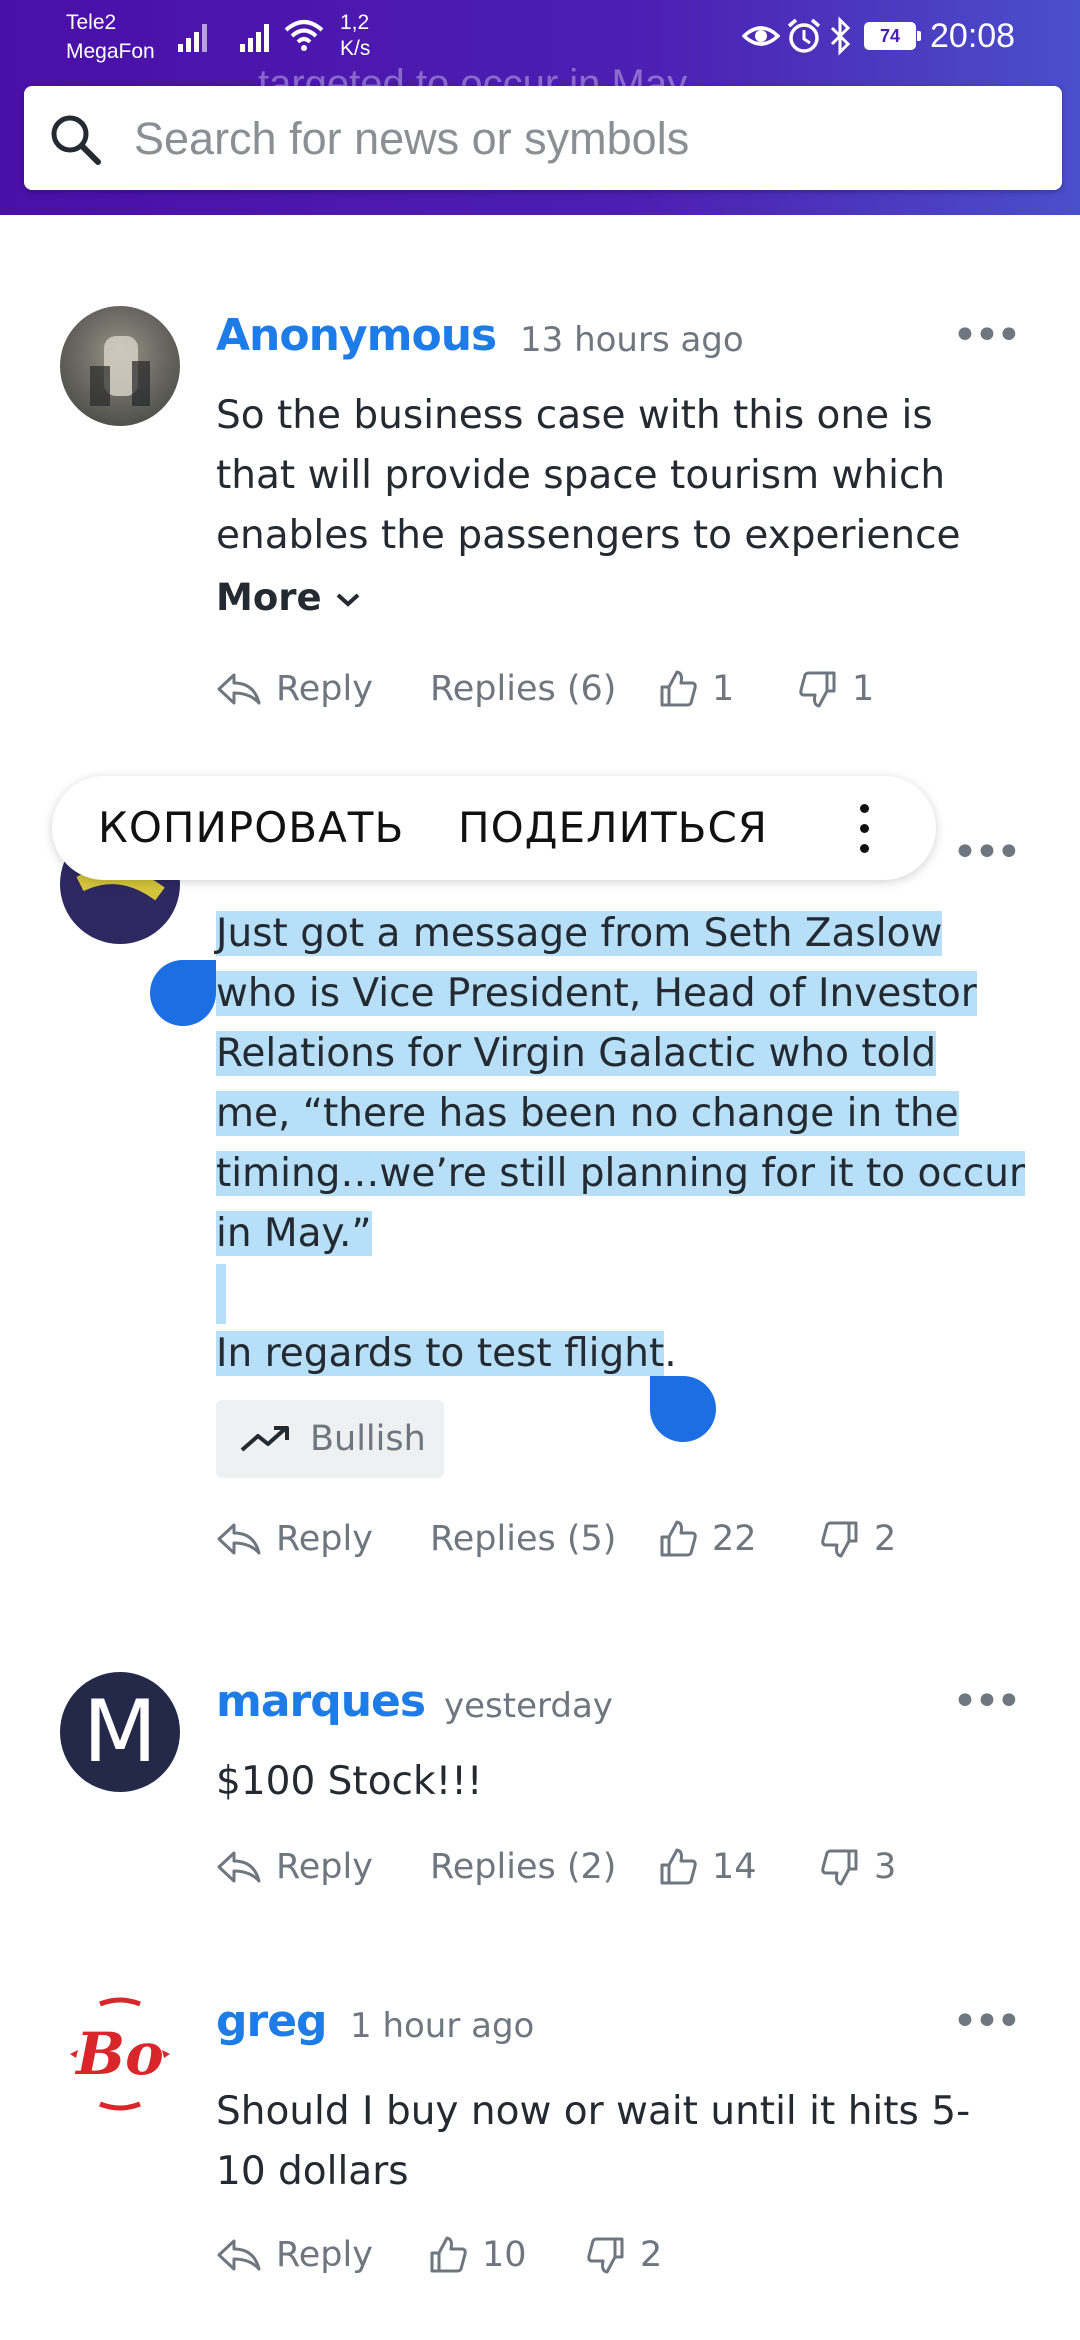 This screenshot has height=2340, width=1080. What do you see at coordinates (973, 36) in the screenshot?
I see `clock: 20:08` at bounding box center [973, 36].